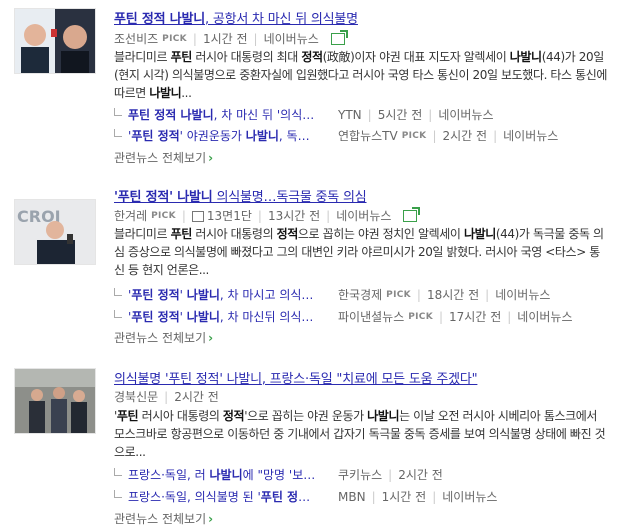 This screenshot has height=532, width=624. Describe the element at coordinates (371, 316) in the screenshot. I see `press-name: 파이낸셜뉴스` at that location.